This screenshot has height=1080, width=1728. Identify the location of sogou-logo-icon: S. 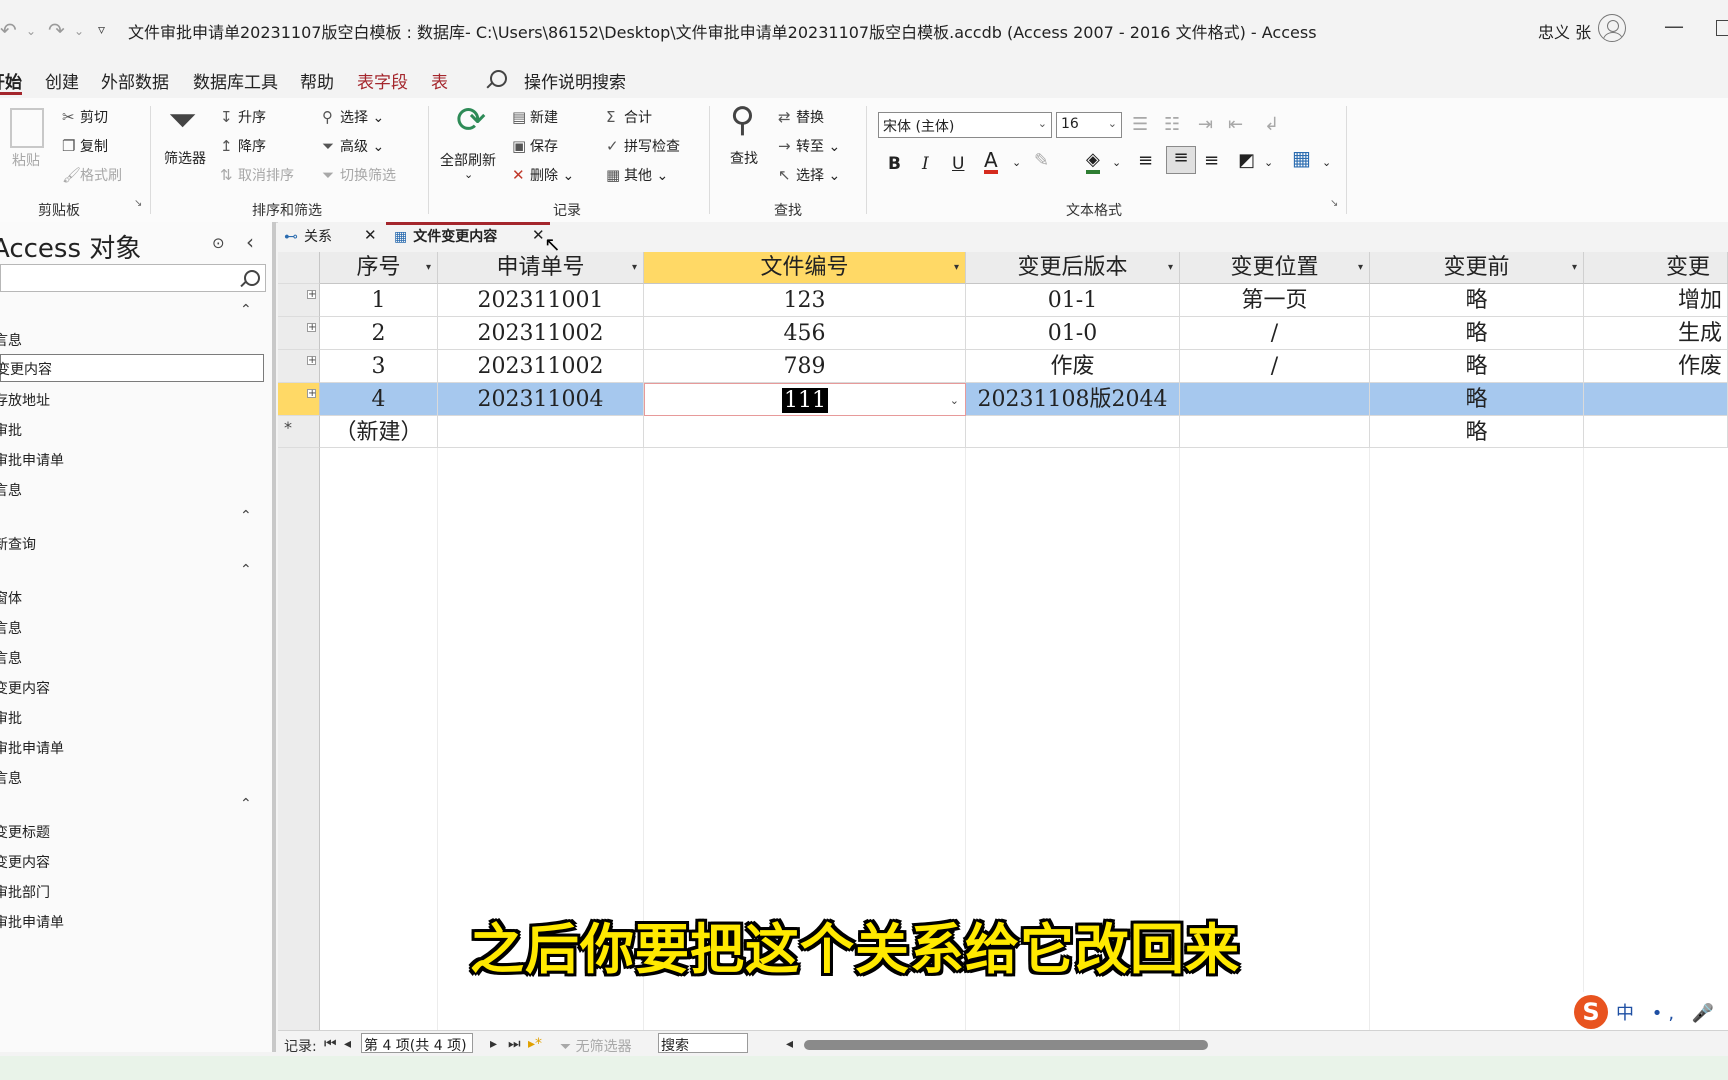
(1591, 1012).